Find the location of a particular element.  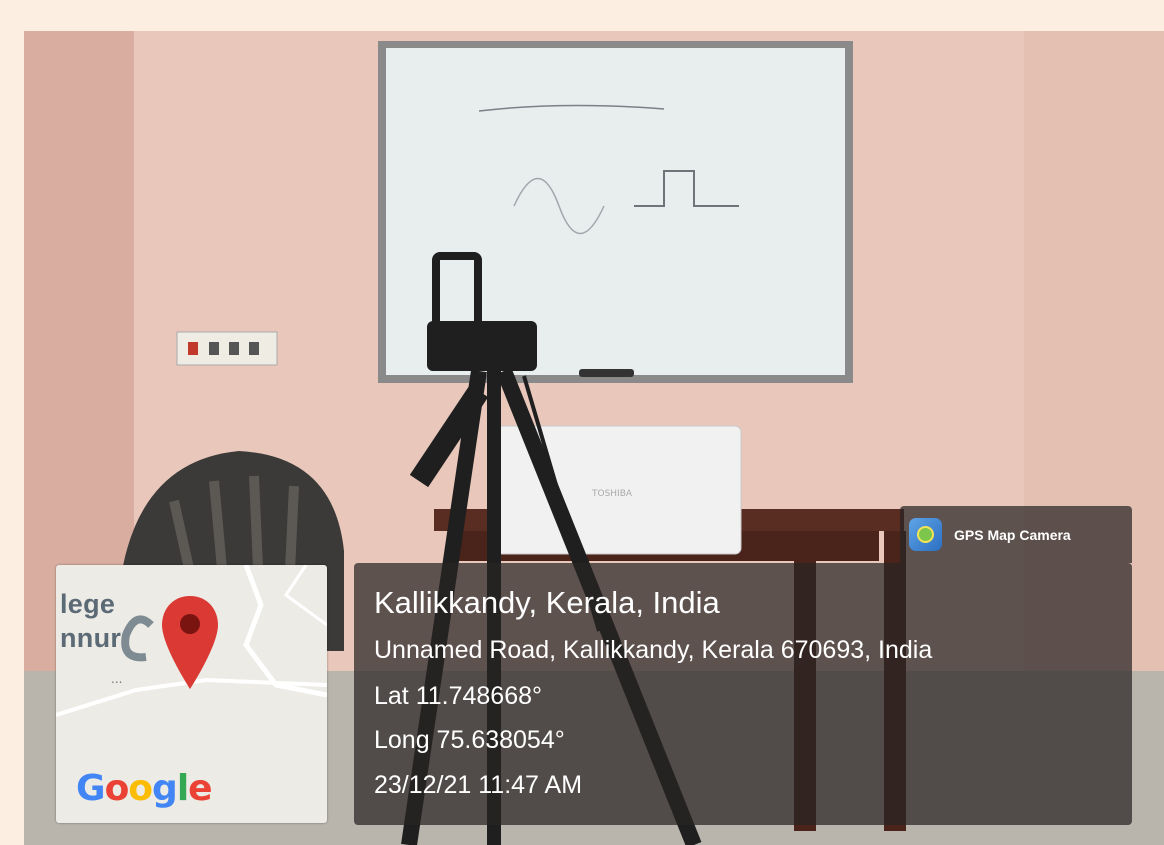

gps-map-camera-app-icon is located at coordinates (925, 534).